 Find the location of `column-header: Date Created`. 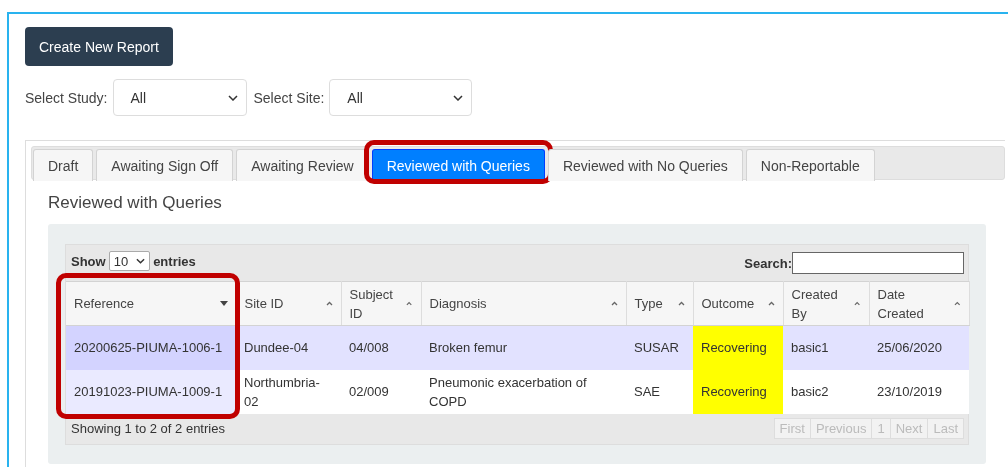

column-header: Date Created is located at coordinates (919, 303).